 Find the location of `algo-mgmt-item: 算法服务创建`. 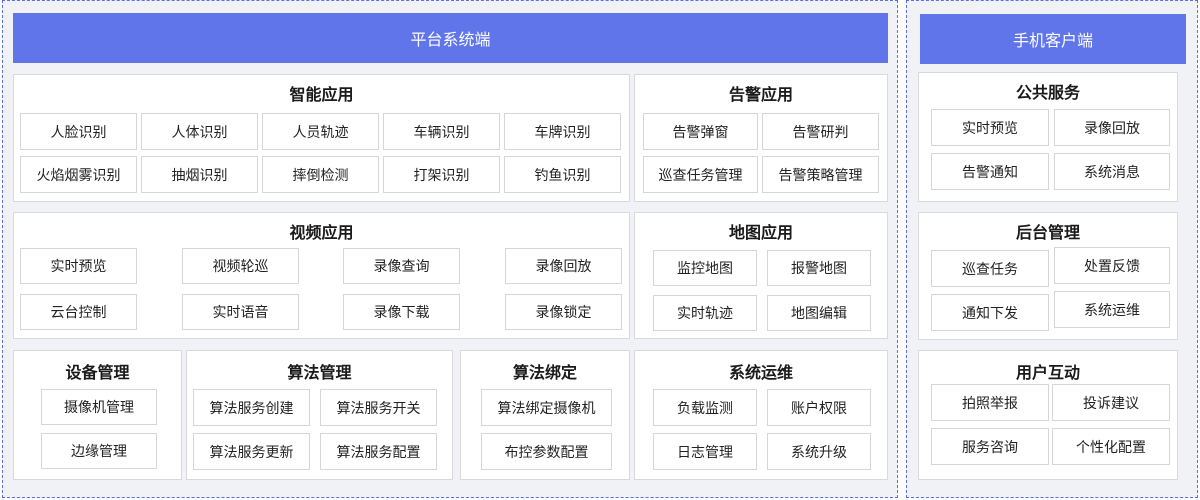

algo-mgmt-item: 算法服务创建 is located at coordinates (251, 407).